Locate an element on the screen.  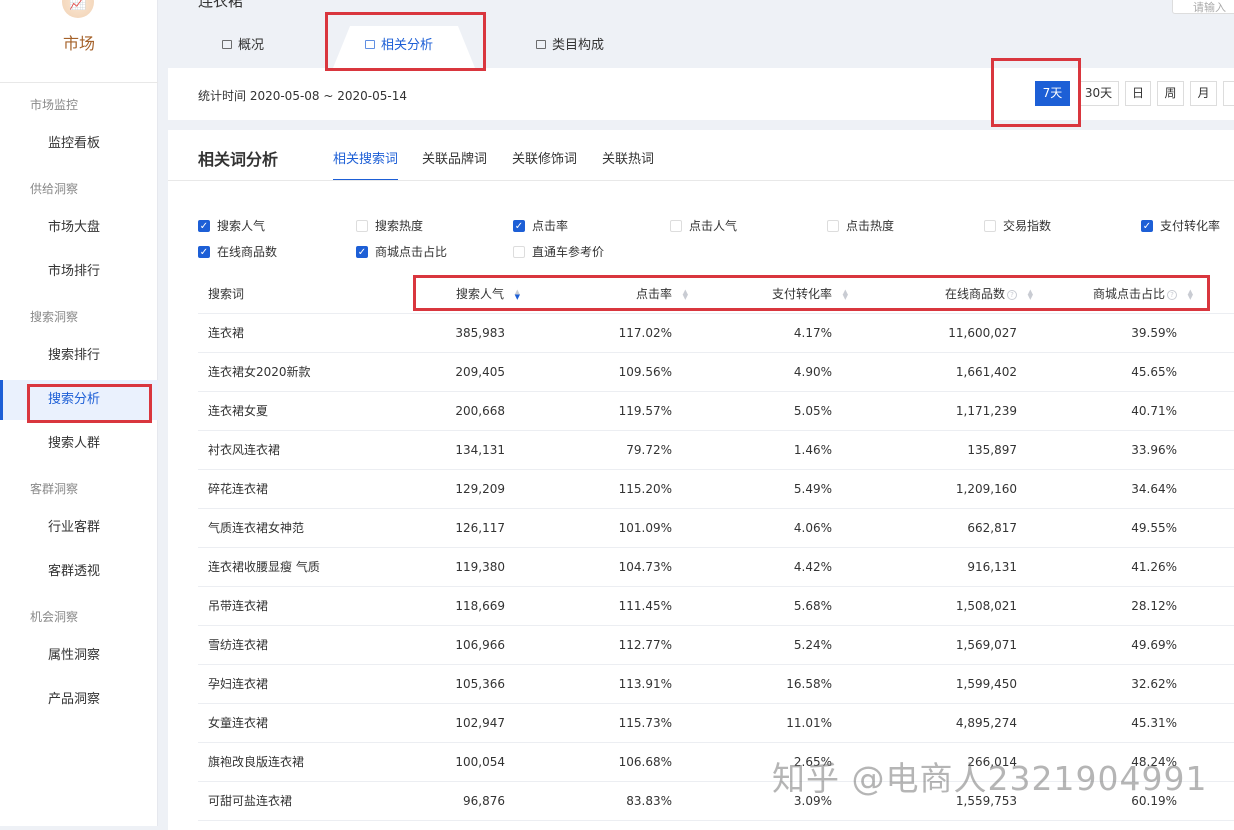
sidebar-item: 搜索人群 is located at coordinates (79, 444).